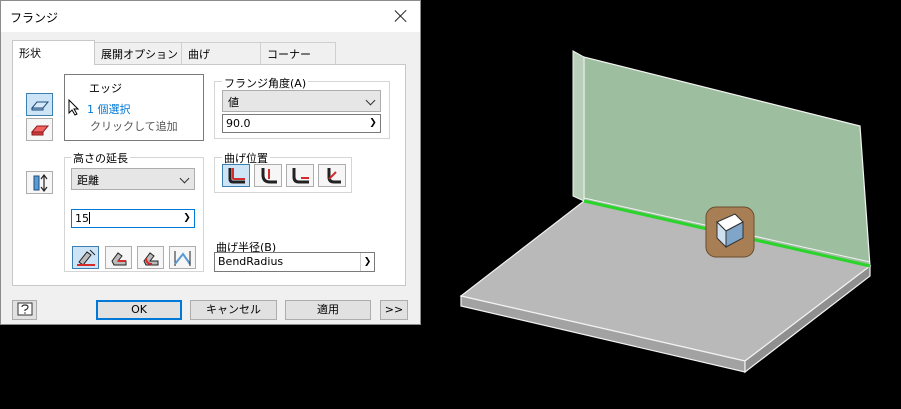  What do you see at coordinates (53, 52) in the screenshot?
I see `tab-shape: 形状` at bounding box center [53, 52].